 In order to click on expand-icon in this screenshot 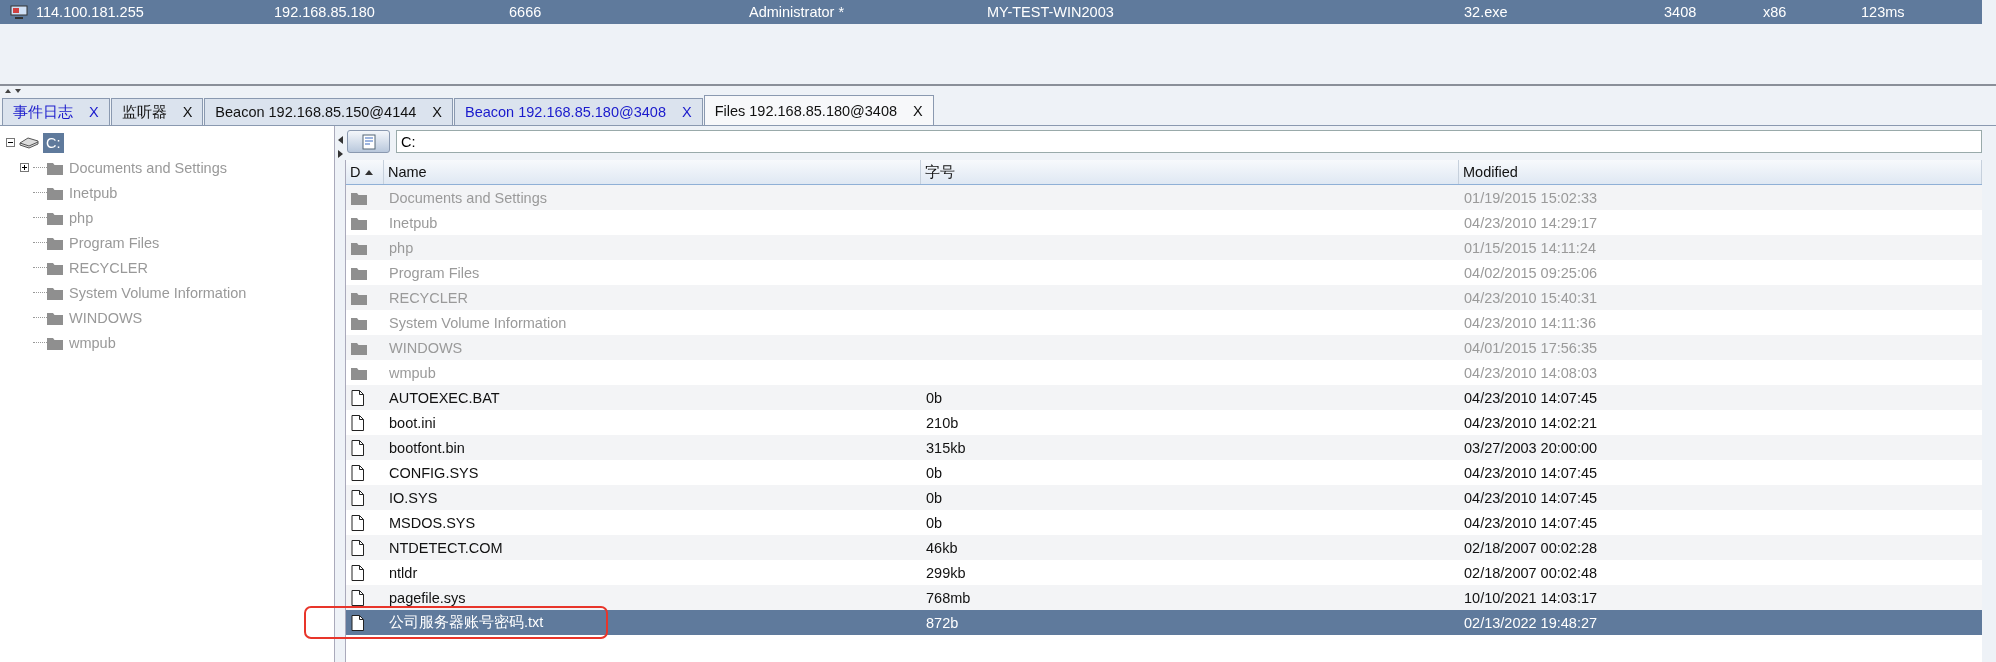, I will do `click(24, 167)`.